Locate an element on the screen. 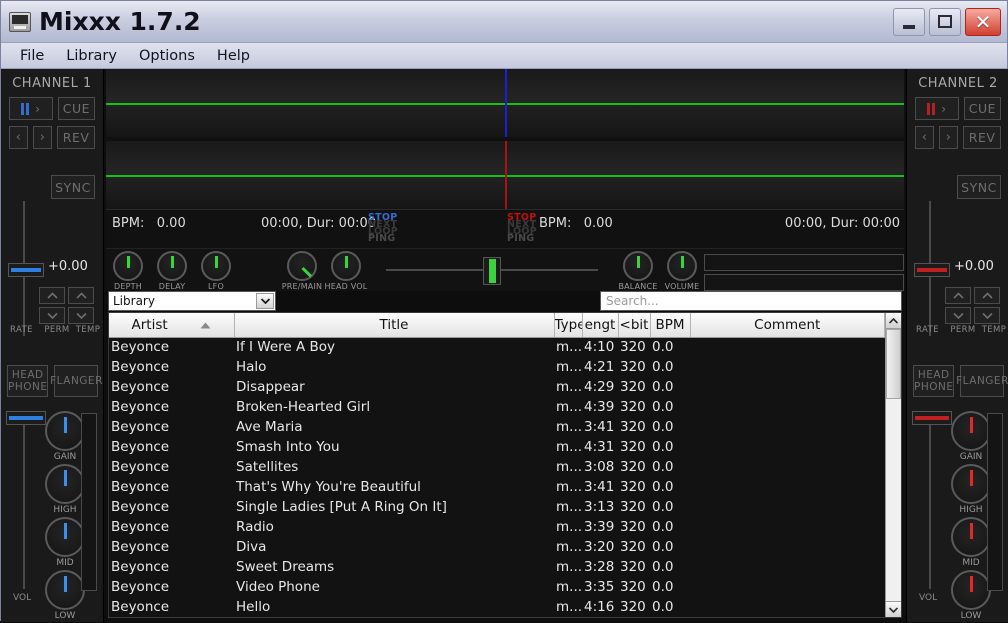 The width and height of the screenshot is (1008, 623). column-header-length: engt is located at coordinates (600, 325).